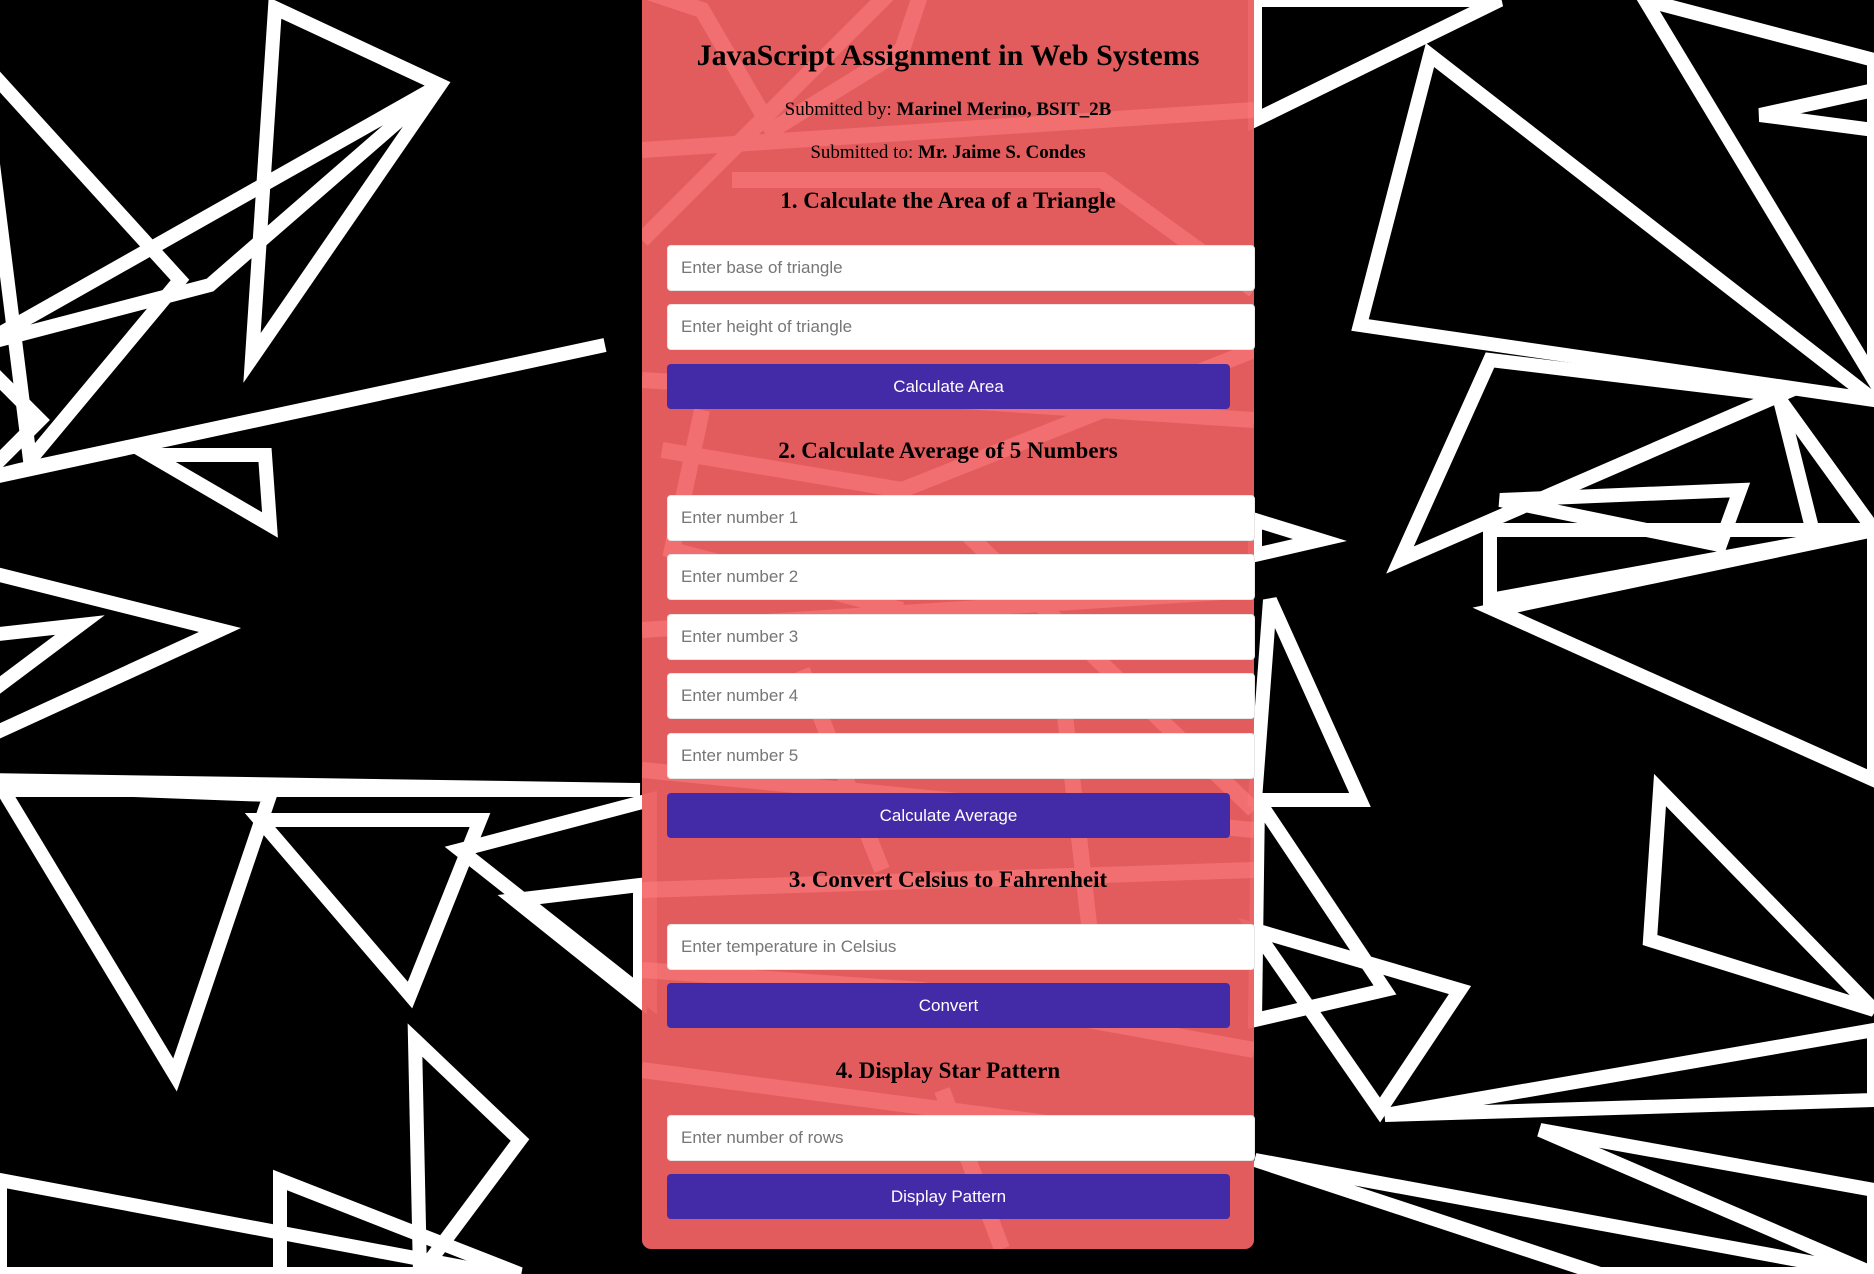 This screenshot has width=1874, height=1274. I want to click on average-number-2-input, so click(961, 577).